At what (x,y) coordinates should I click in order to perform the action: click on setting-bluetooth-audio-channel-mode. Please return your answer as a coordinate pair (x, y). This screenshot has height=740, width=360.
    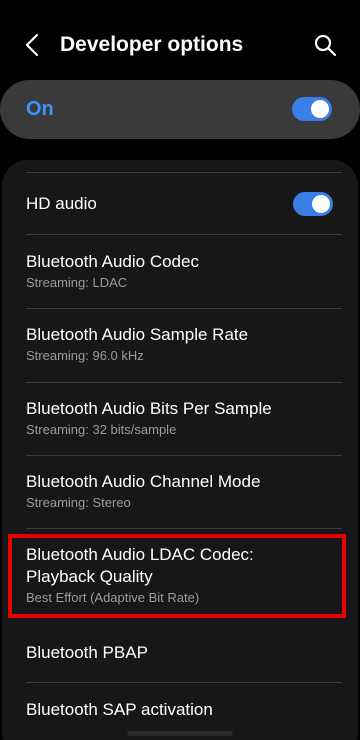
    Looking at the image, I should click on (180, 492).